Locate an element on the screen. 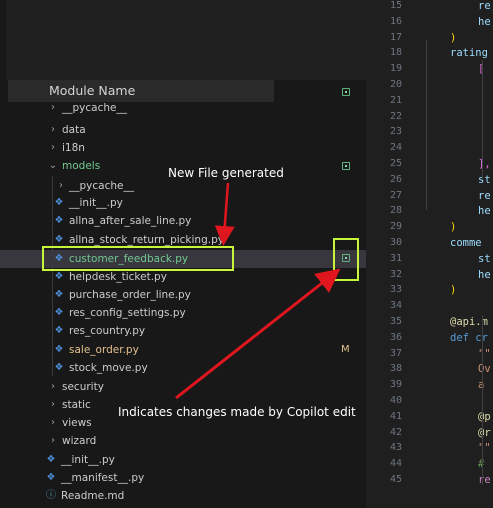  new-file-arrow is located at coordinates (224, 214).